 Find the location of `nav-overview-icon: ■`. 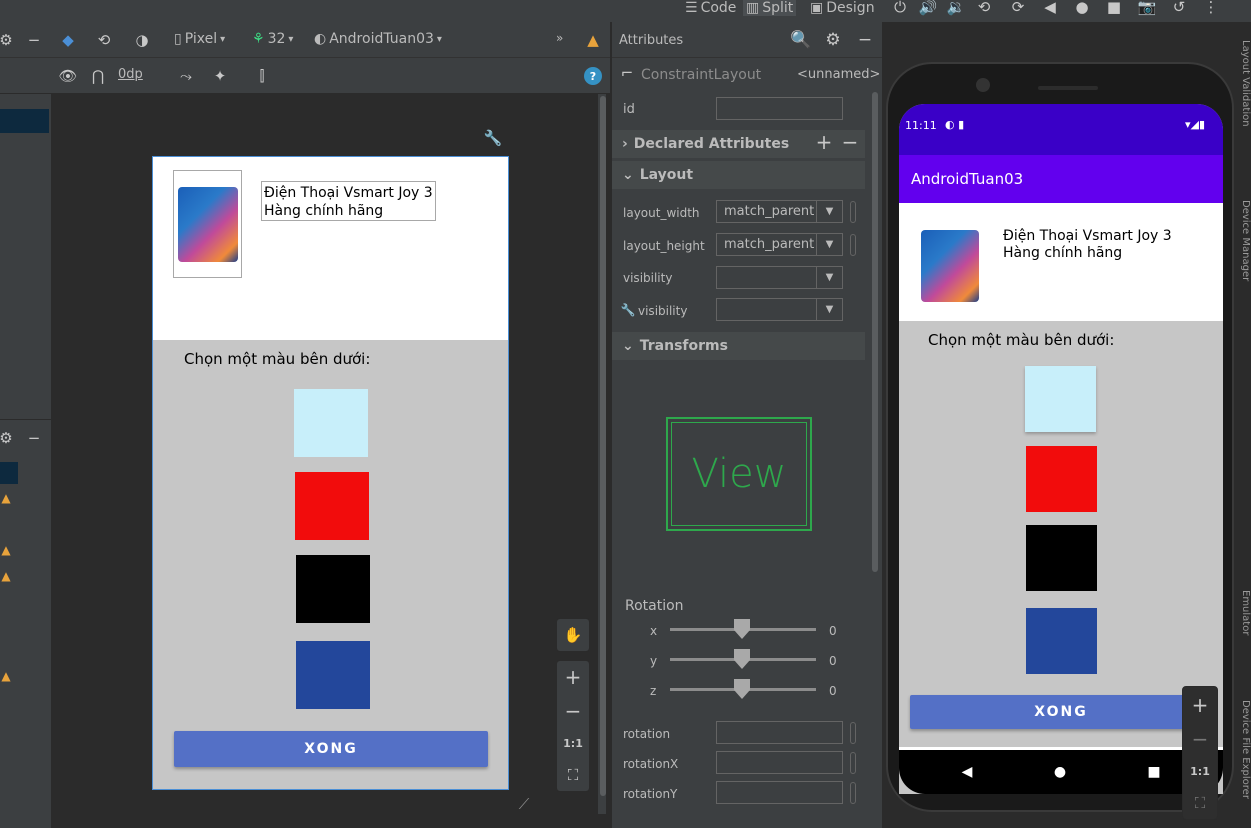

nav-overview-icon: ■ is located at coordinates (1154, 772).